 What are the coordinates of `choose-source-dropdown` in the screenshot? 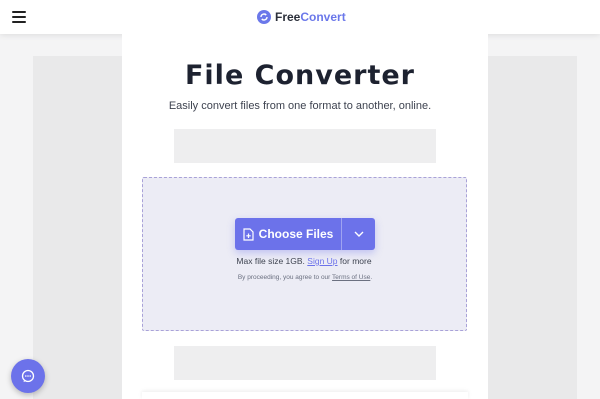 It's located at (358, 234).